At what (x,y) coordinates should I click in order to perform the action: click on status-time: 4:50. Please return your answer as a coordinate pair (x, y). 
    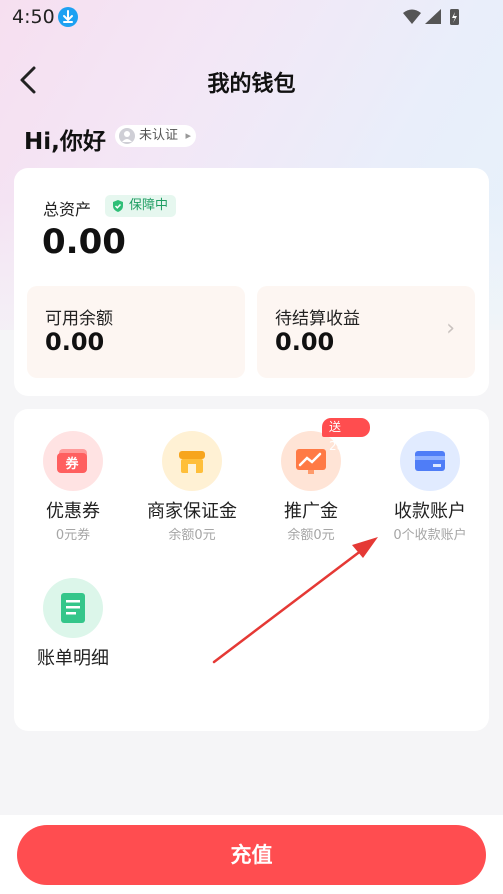
    Looking at the image, I should click on (33, 17).